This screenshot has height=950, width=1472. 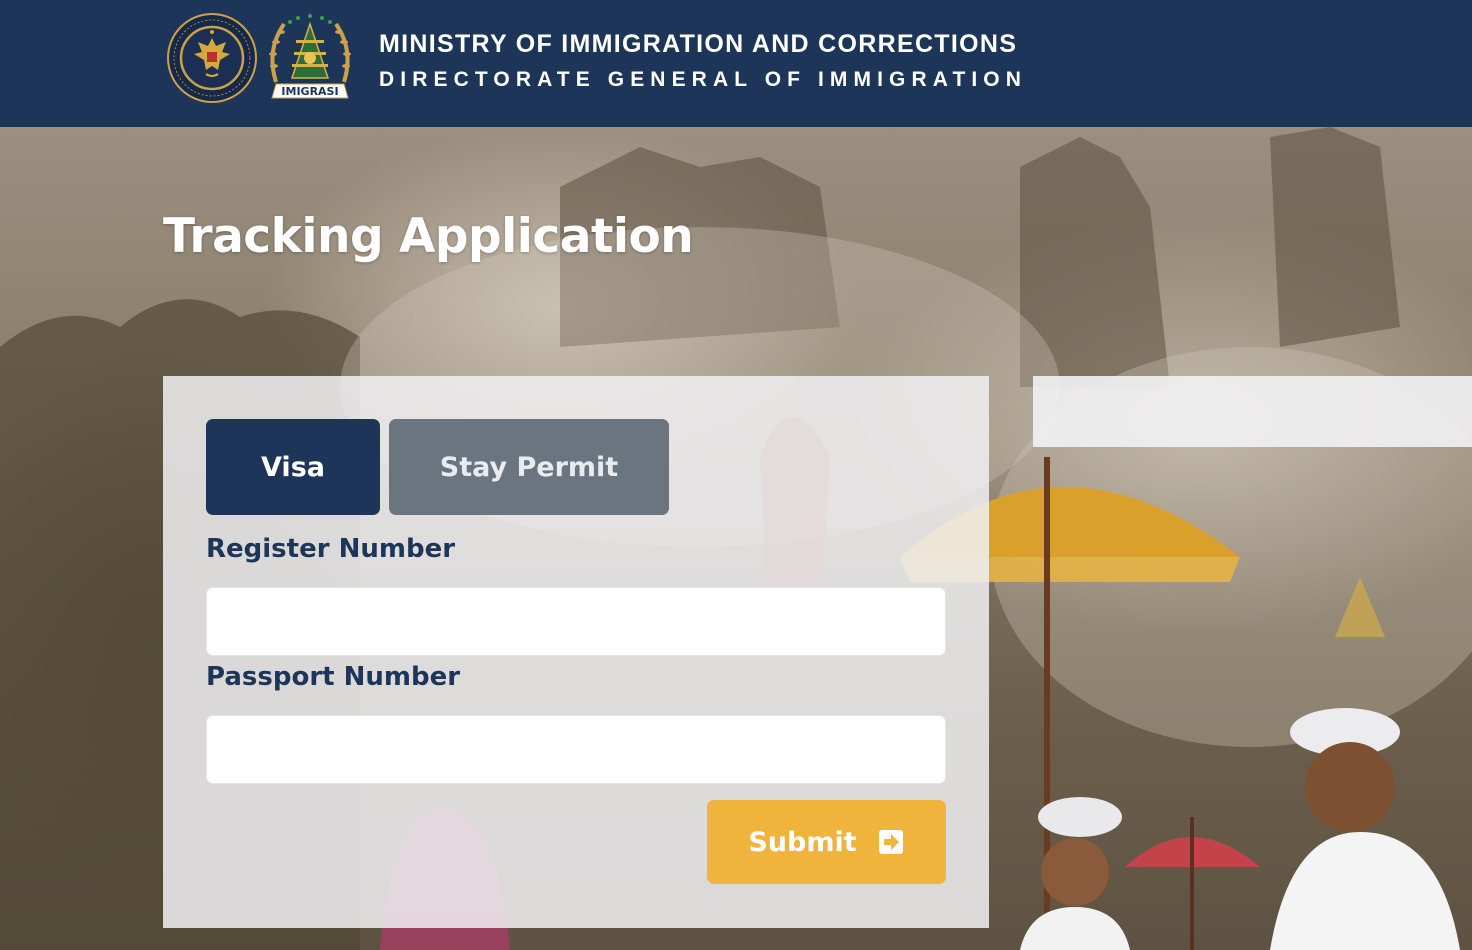 What do you see at coordinates (890, 842) in the screenshot?
I see `arrow-into-box-icon` at bounding box center [890, 842].